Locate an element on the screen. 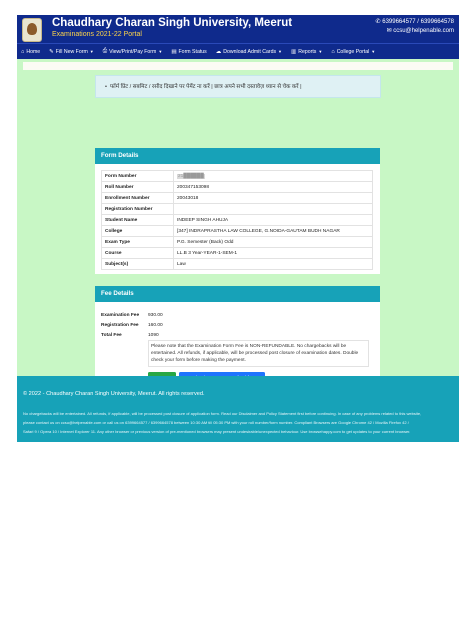 This screenshot has height=632, width=474. table-row: Exam Type P.G. Semester (Back) Odd is located at coordinates (237, 242).